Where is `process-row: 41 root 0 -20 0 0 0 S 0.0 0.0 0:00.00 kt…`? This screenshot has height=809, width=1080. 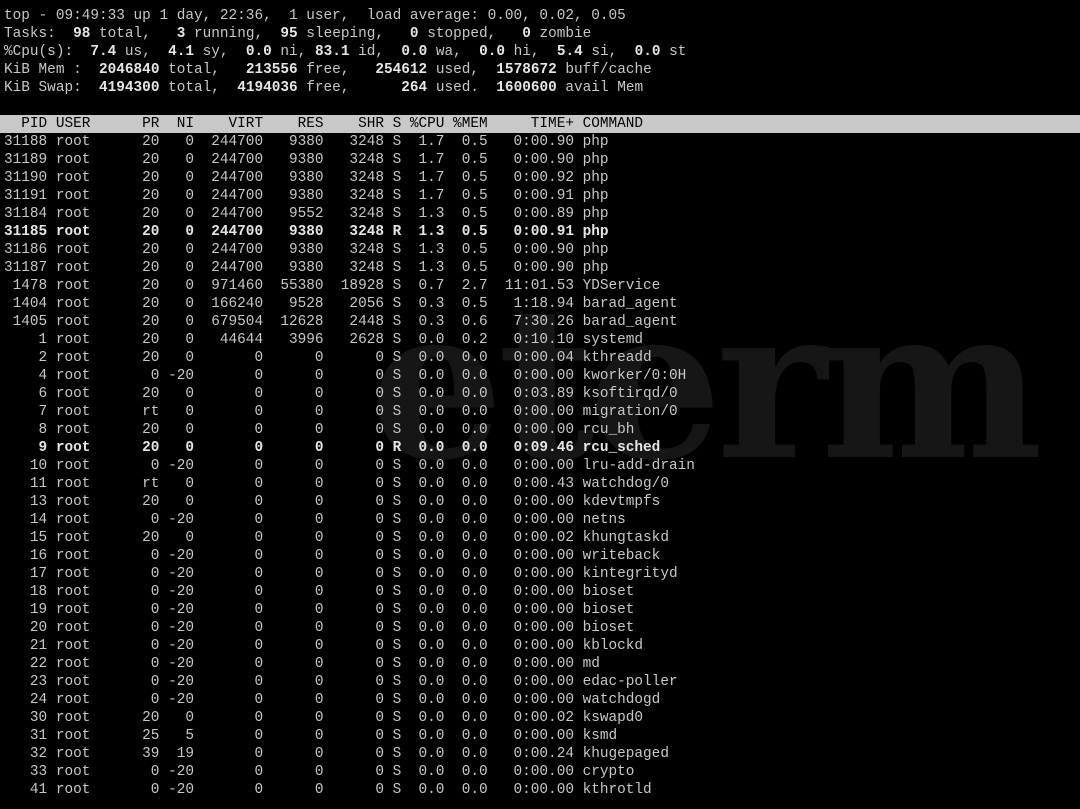 process-row: 41 root 0 -20 0 0 0 S 0.0 0.0 0:00.00 kt… is located at coordinates (328, 790).